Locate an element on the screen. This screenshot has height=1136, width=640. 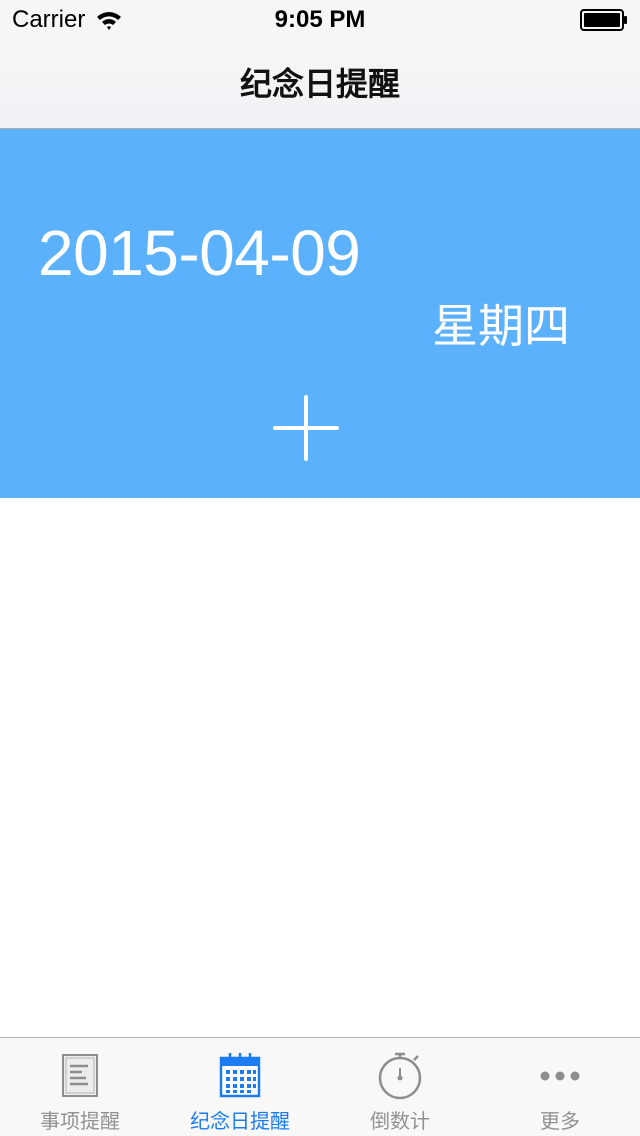
tab-label-reminders: 事项提醒 is located at coordinates (80, 1121).